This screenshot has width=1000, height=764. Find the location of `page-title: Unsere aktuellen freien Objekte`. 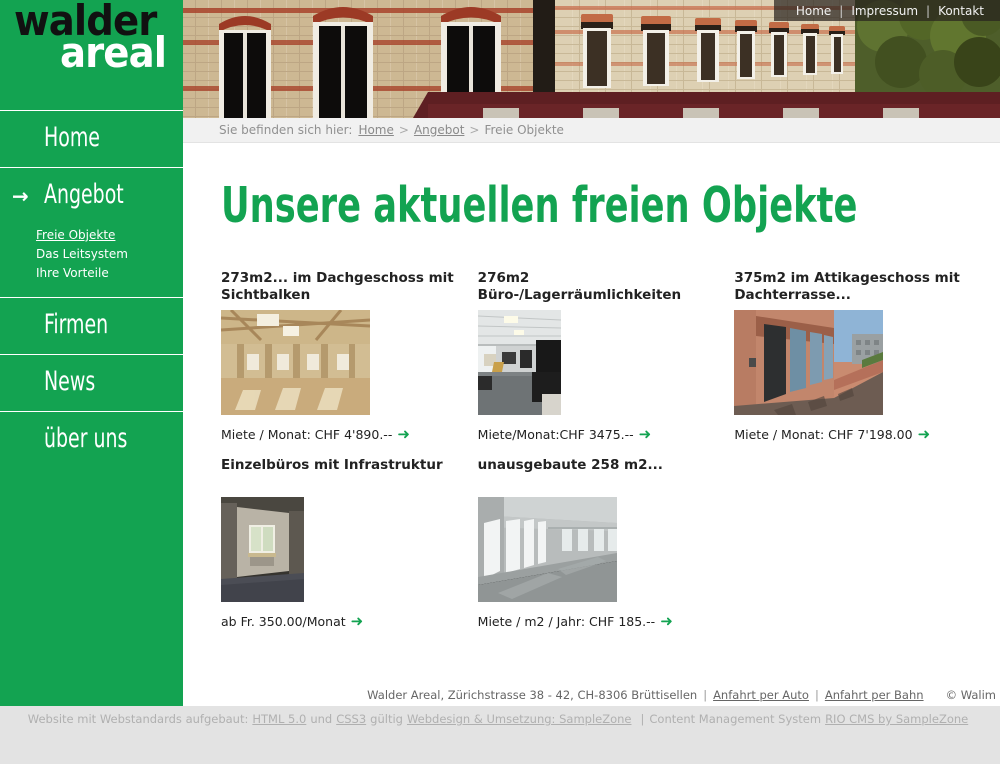

page-title: Unsere aktuellen freien Objekte is located at coordinates (539, 205).